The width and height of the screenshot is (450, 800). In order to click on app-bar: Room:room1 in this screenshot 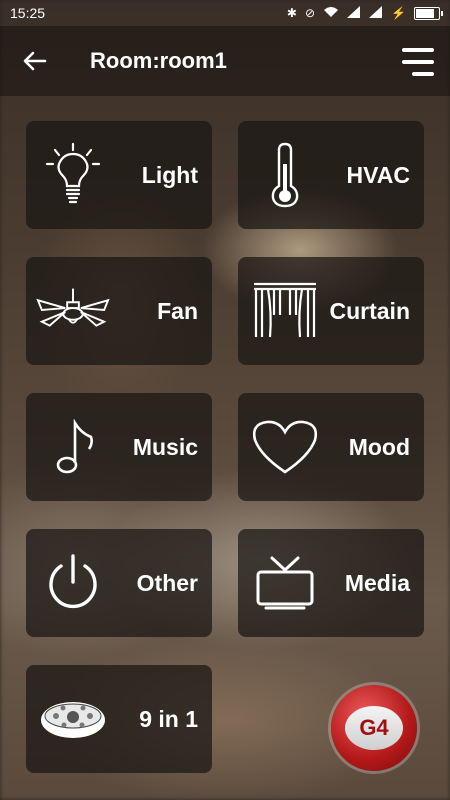, I will do `click(225, 61)`.